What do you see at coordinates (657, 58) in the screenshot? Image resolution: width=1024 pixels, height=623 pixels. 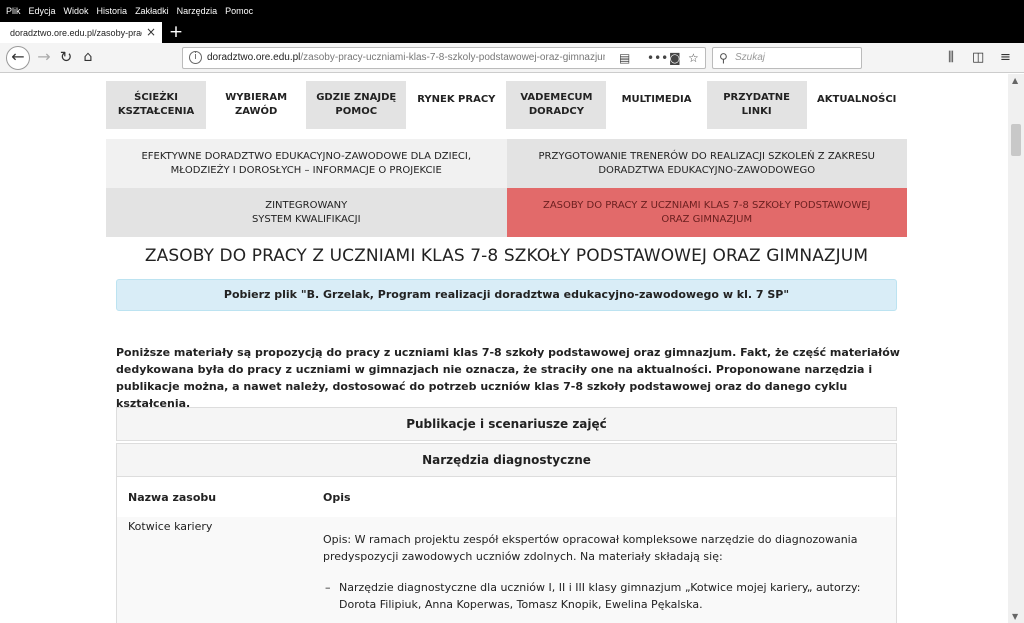 I see `page-actions-icon: •••` at bounding box center [657, 58].